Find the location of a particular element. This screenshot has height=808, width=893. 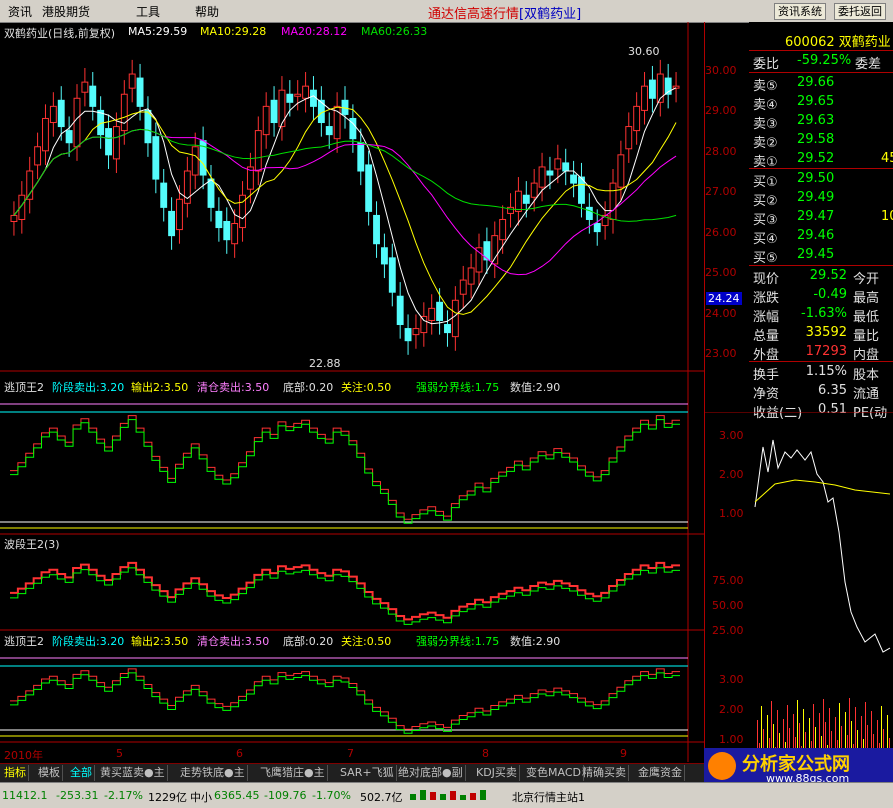

panel3-item-output2: 输出2:3.50 is located at coordinates (160, 641).